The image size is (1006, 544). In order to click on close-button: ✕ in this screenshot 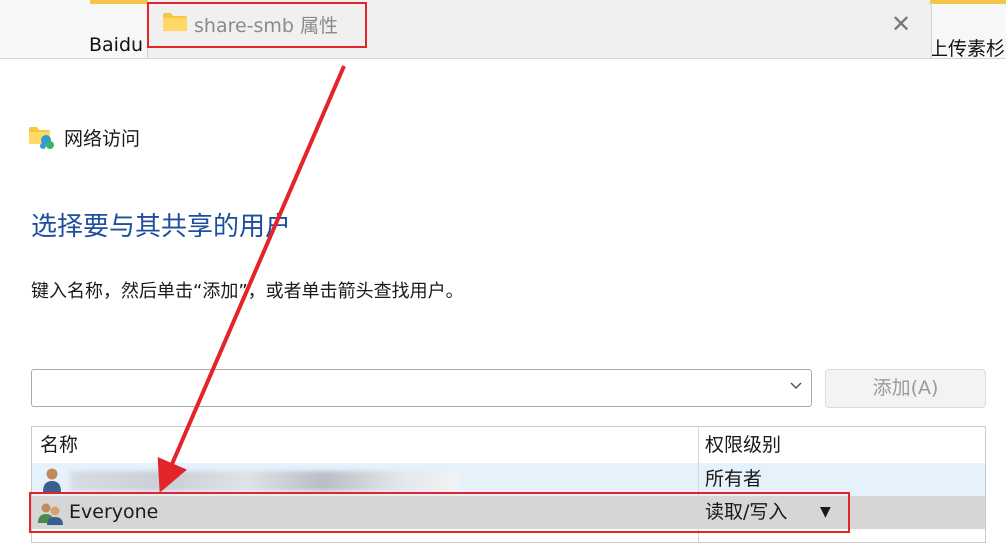, I will do `click(901, 24)`.